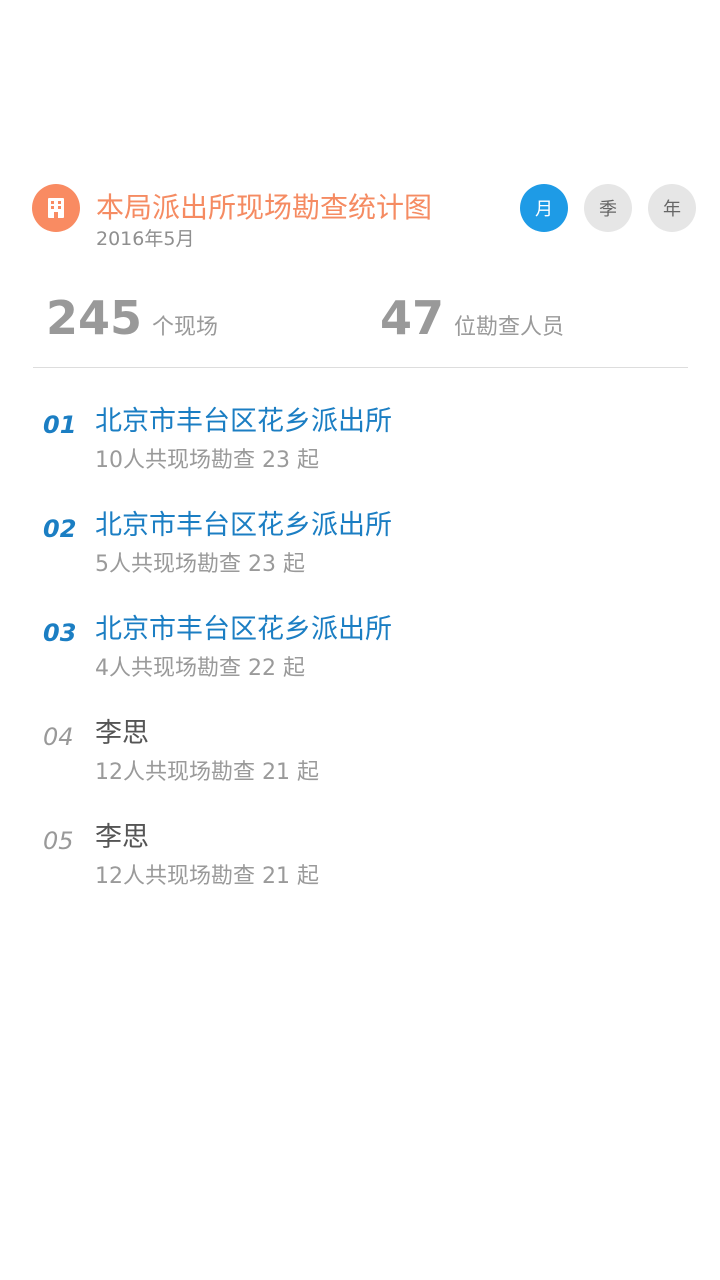 The width and height of the screenshot is (720, 1280). I want to click on list-item: 03 北京市丰台区花乡派出所 4人共现场勘查 22 起, so click(360, 660).